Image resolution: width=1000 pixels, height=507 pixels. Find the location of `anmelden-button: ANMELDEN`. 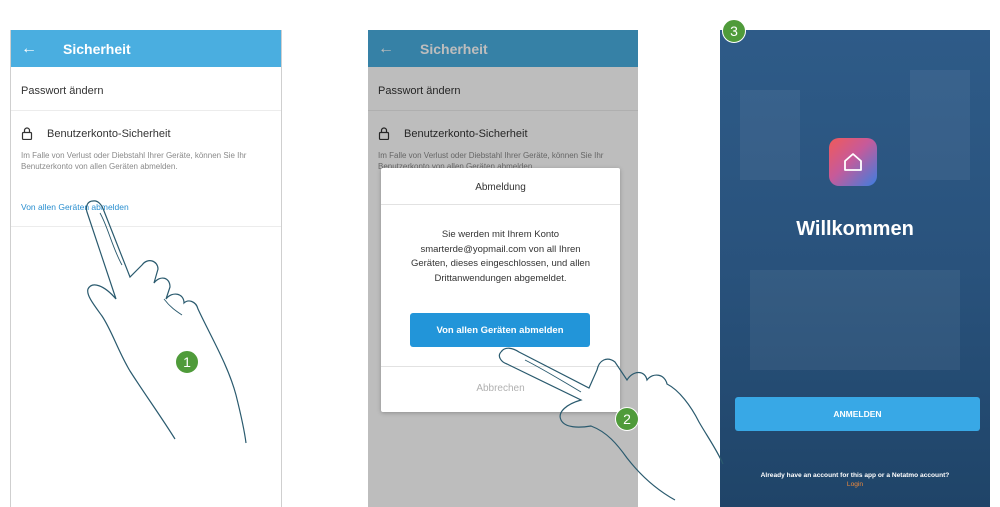

anmelden-button: ANMELDEN is located at coordinates (857, 414).